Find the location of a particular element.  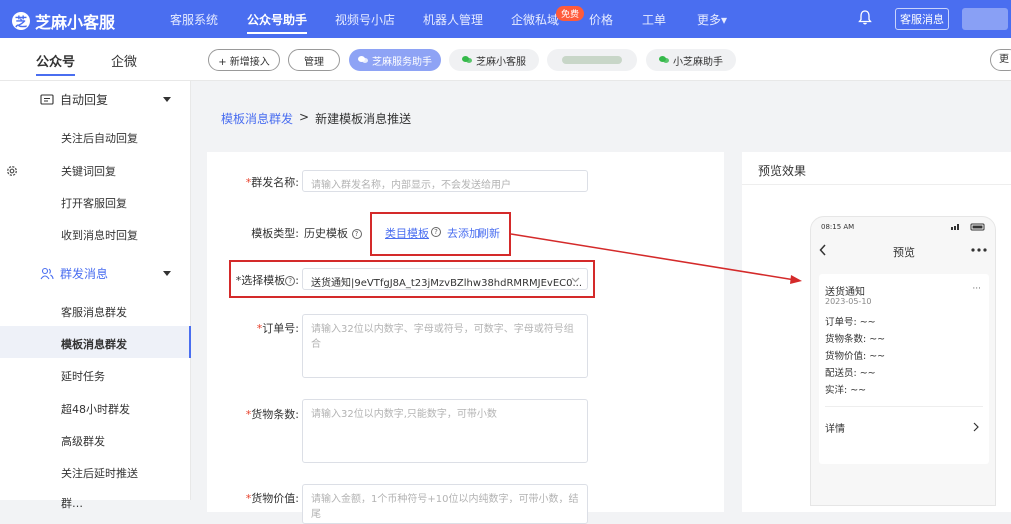

tab-wecom: 企微 is located at coordinates (124, 60).